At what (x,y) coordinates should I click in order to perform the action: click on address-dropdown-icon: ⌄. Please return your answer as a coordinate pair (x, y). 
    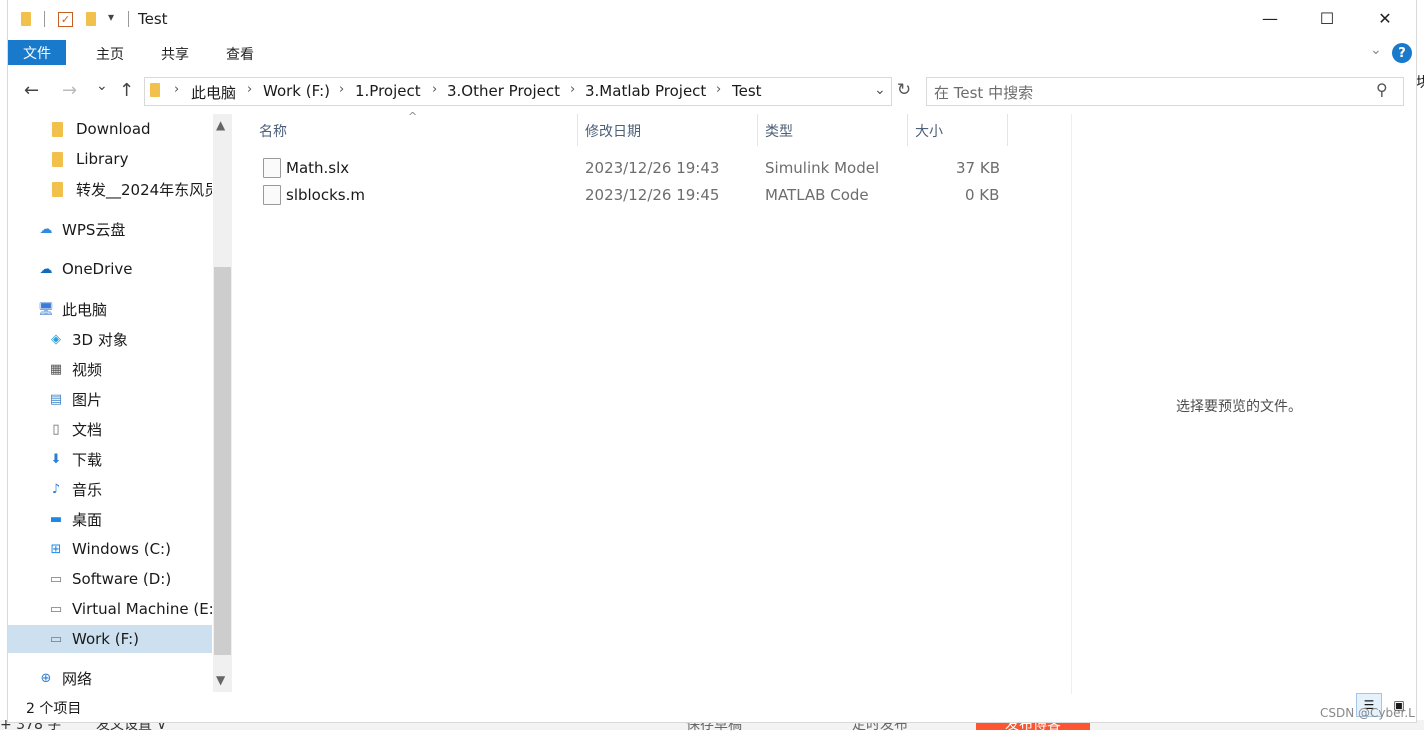
    Looking at the image, I should click on (880, 90).